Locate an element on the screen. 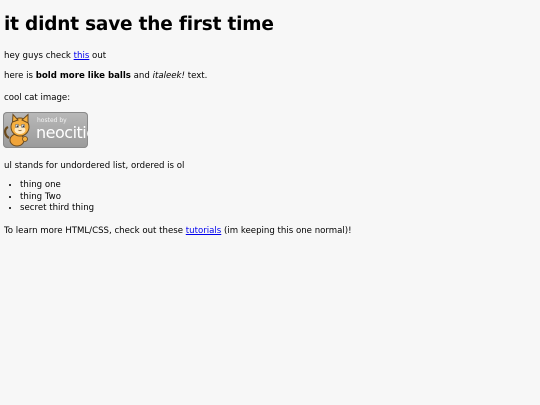 Image resolution: width=540 pixels, height=405 pixels. footer-text-before: To learn more HTML/CSS, check out these is located at coordinates (95, 231).